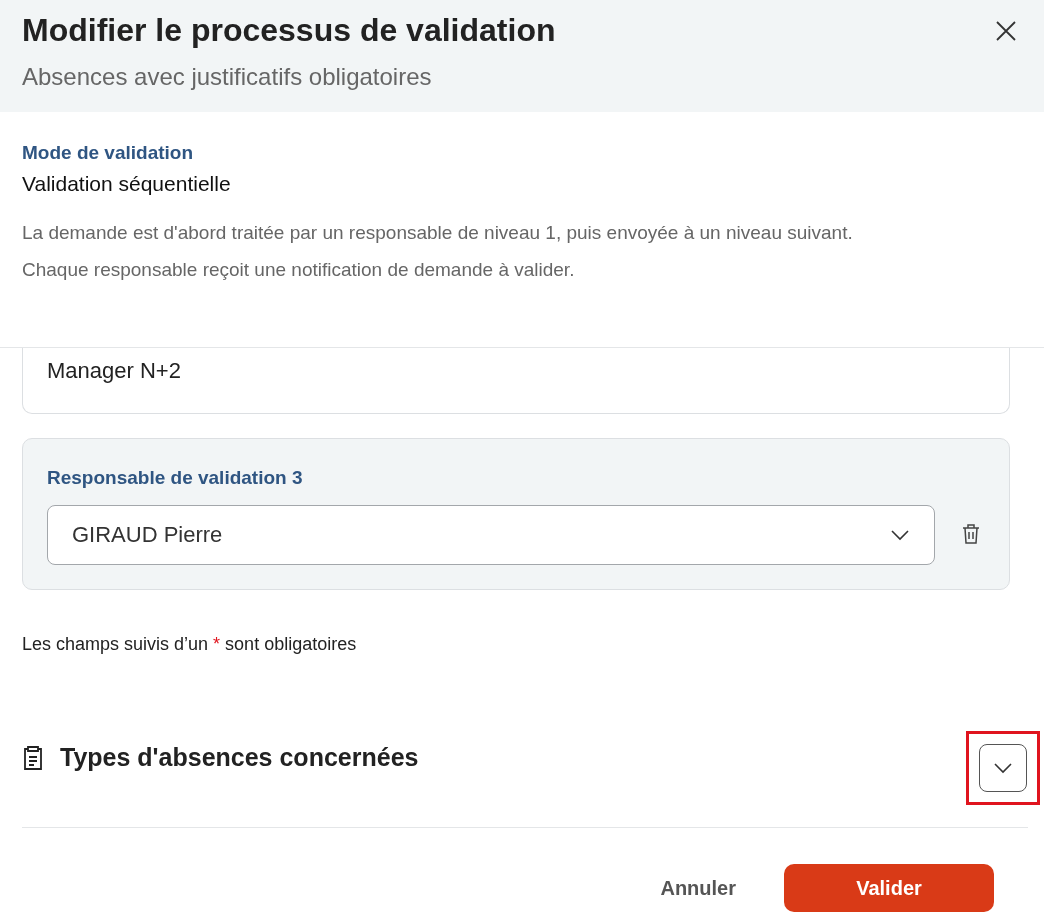 This screenshot has width=1044, height=919. Describe the element at coordinates (438, 233) in the screenshot. I see `description-text: La demande est d'abord traitée par un responsable de niveau 1, puis envoyée à un niveau suivant.` at that location.